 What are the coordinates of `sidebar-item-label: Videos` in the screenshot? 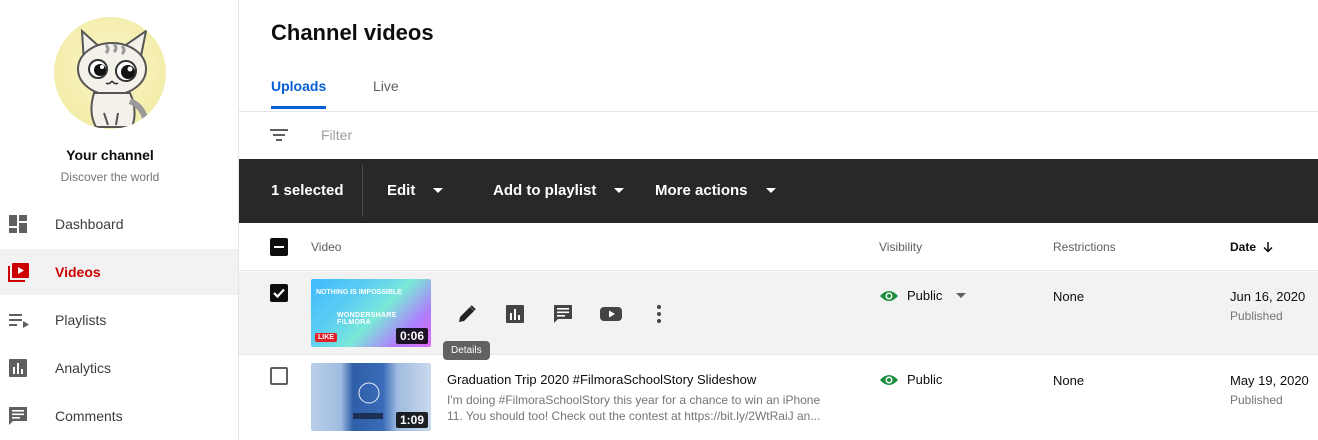 It's located at (78, 272).